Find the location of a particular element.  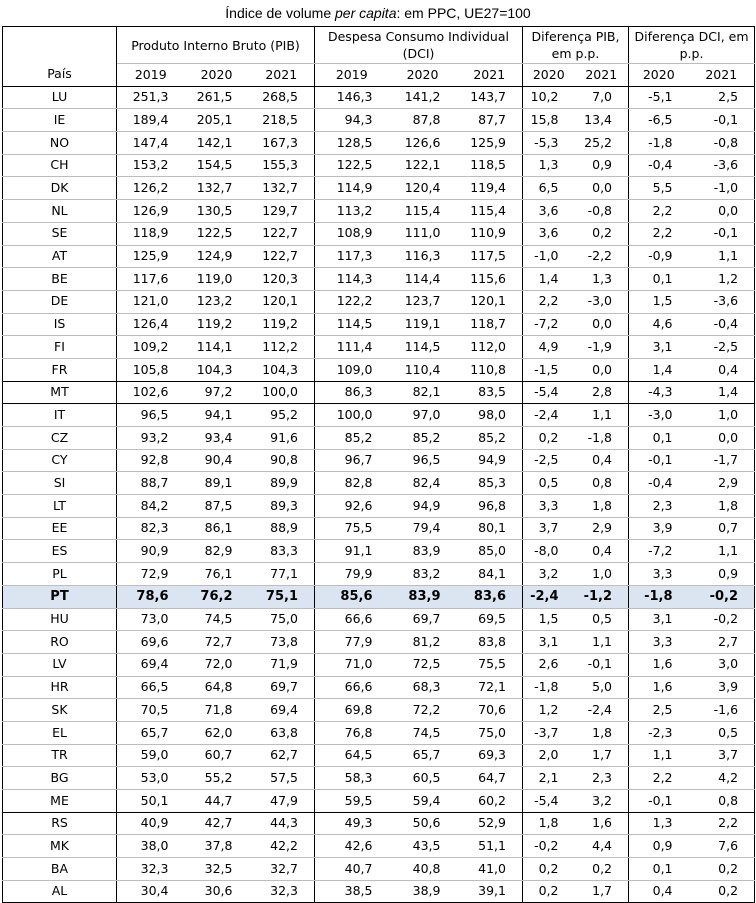

country-cell: DE is located at coordinates (59, 302).